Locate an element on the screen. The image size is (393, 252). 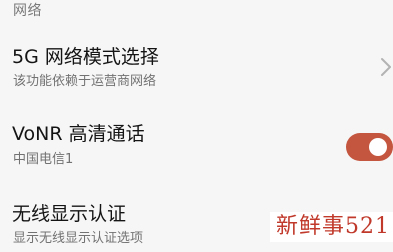
setting-title: 无线显示认证 is located at coordinates (69, 214).